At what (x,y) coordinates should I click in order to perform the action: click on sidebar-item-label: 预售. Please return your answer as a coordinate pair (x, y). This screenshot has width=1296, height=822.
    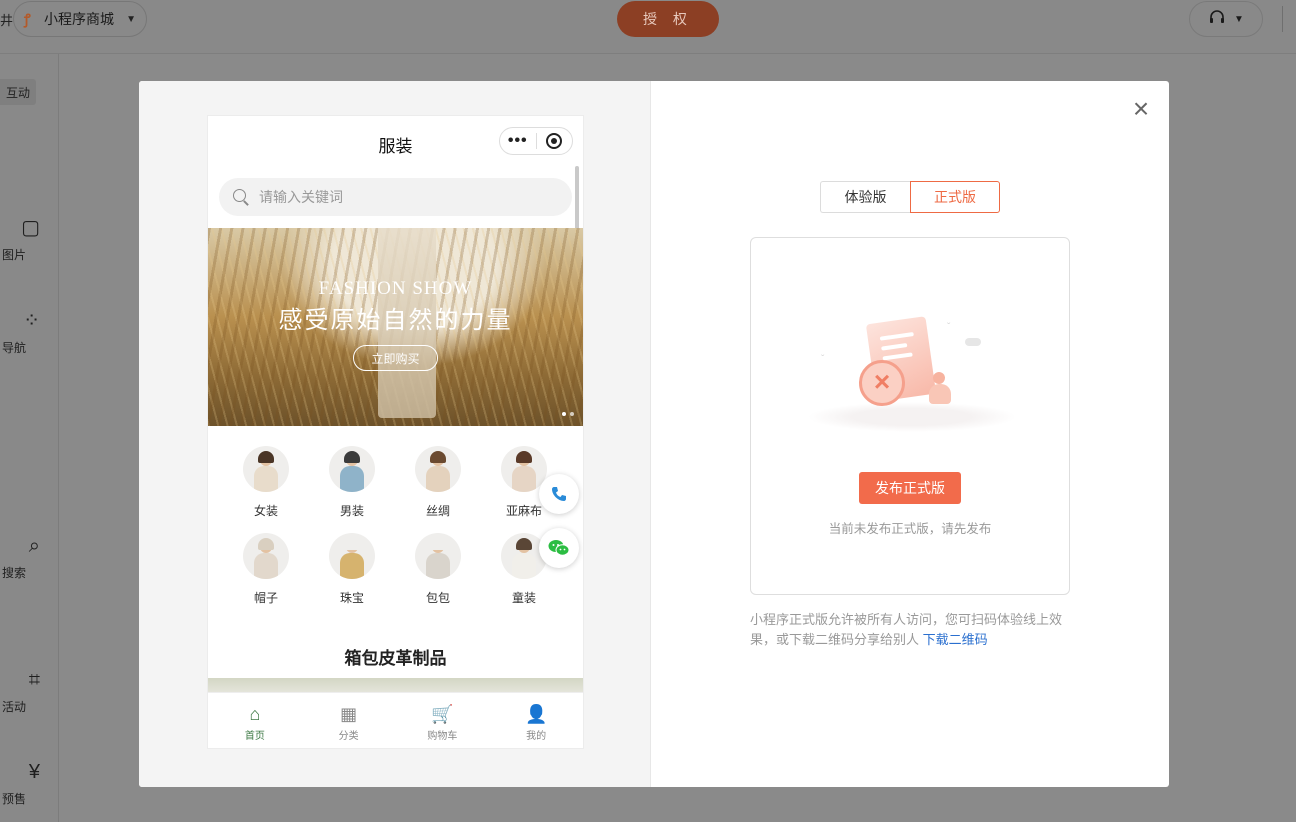
    Looking at the image, I should click on (13, 799).